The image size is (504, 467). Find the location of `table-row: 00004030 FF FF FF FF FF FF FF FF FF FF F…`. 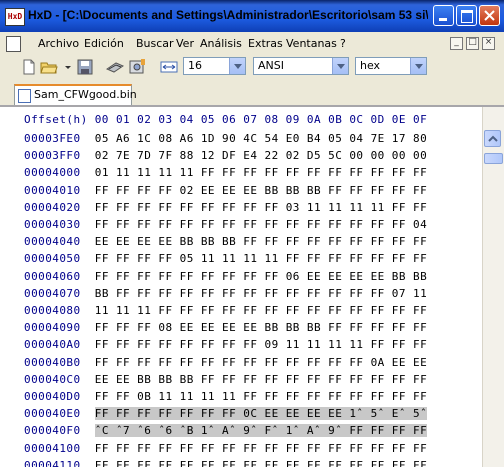

table-row: 00004030 FF FF FF FF FF FF FF FF FF FF F… is located at coordinates (225, 224).